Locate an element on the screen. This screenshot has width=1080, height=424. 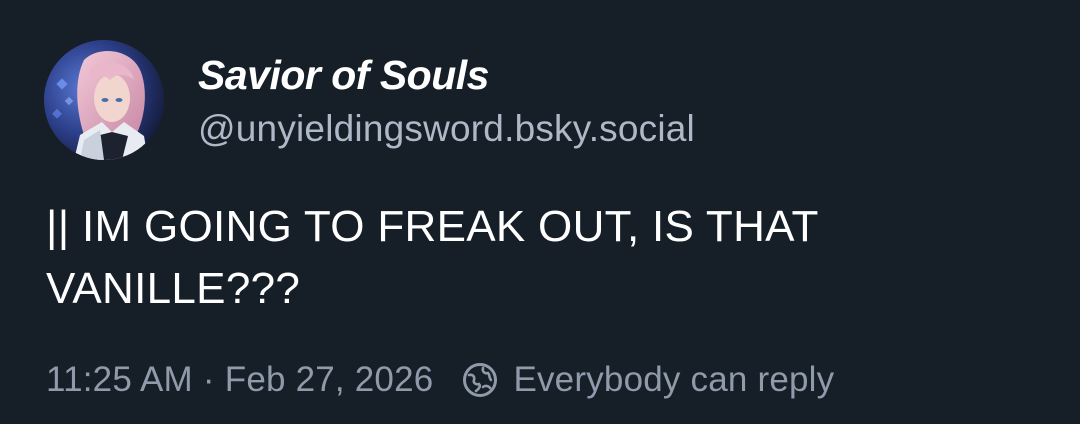
display-name: Savior of Souls is located at coordinates (446, 75).